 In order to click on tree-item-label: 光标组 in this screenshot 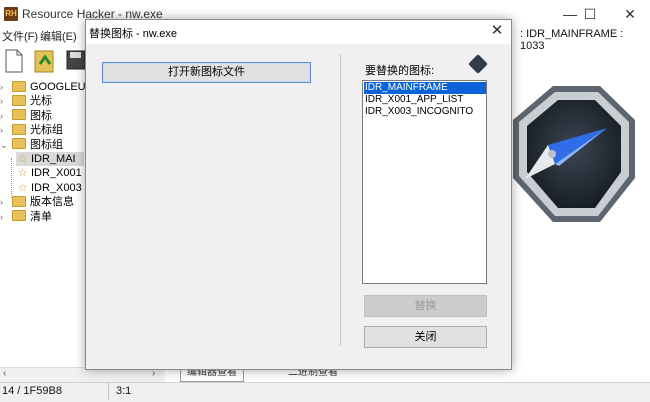, I will do `click(46, 130)`.